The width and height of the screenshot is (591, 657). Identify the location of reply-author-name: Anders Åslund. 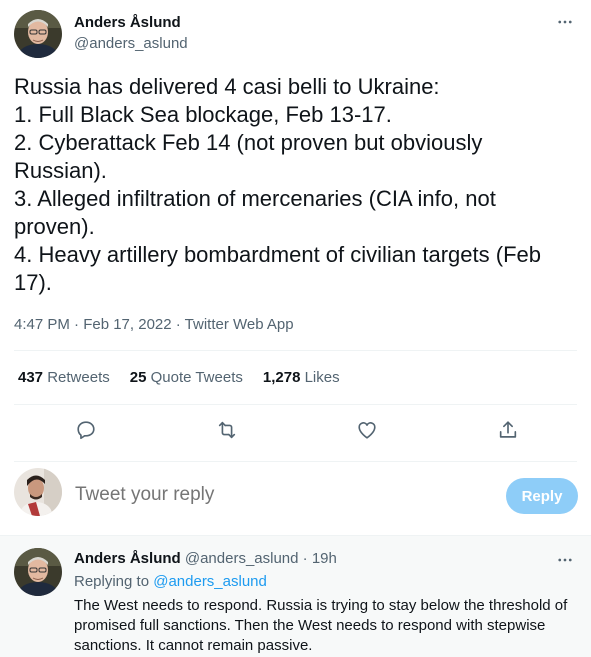
(127, 558).